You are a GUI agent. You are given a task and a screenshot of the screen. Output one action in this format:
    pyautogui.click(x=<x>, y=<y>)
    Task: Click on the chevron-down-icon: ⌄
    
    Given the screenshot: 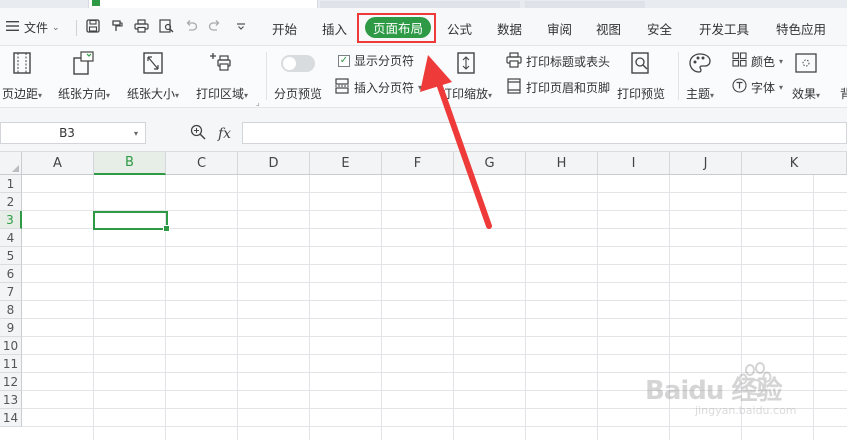 What is the action you would take?
    pyautogui.click(x=56, y=27)
    